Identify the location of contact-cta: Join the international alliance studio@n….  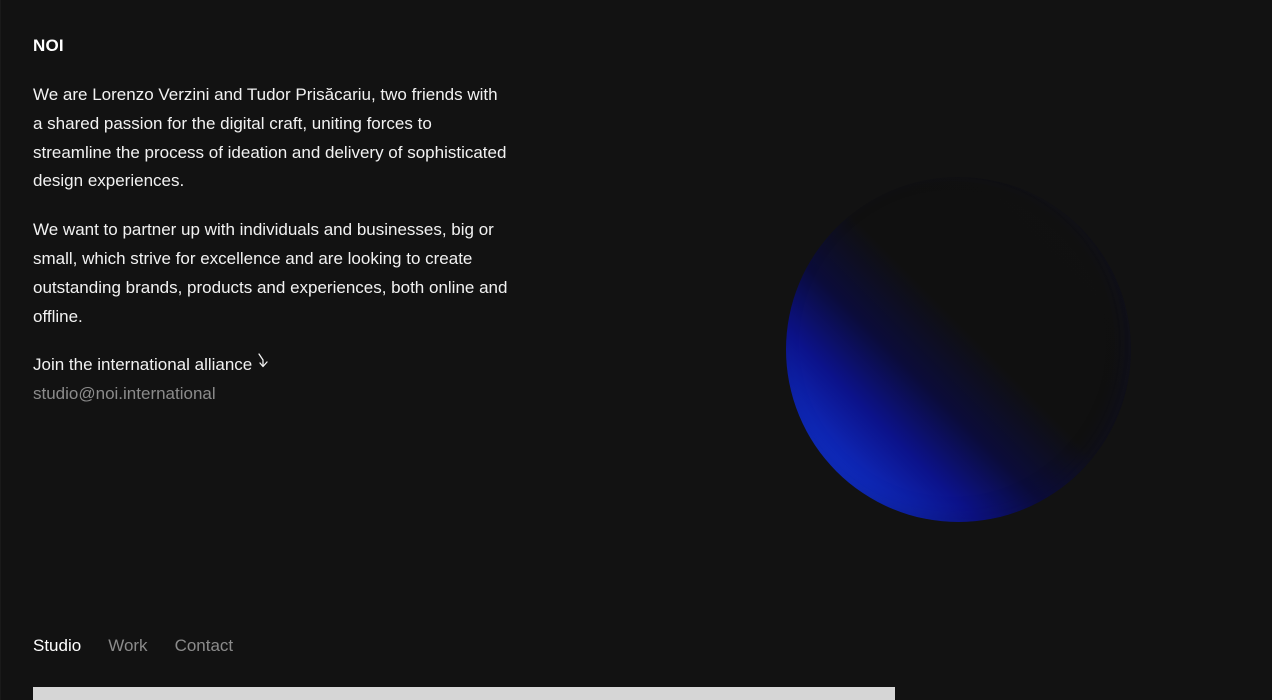
(151, 380).